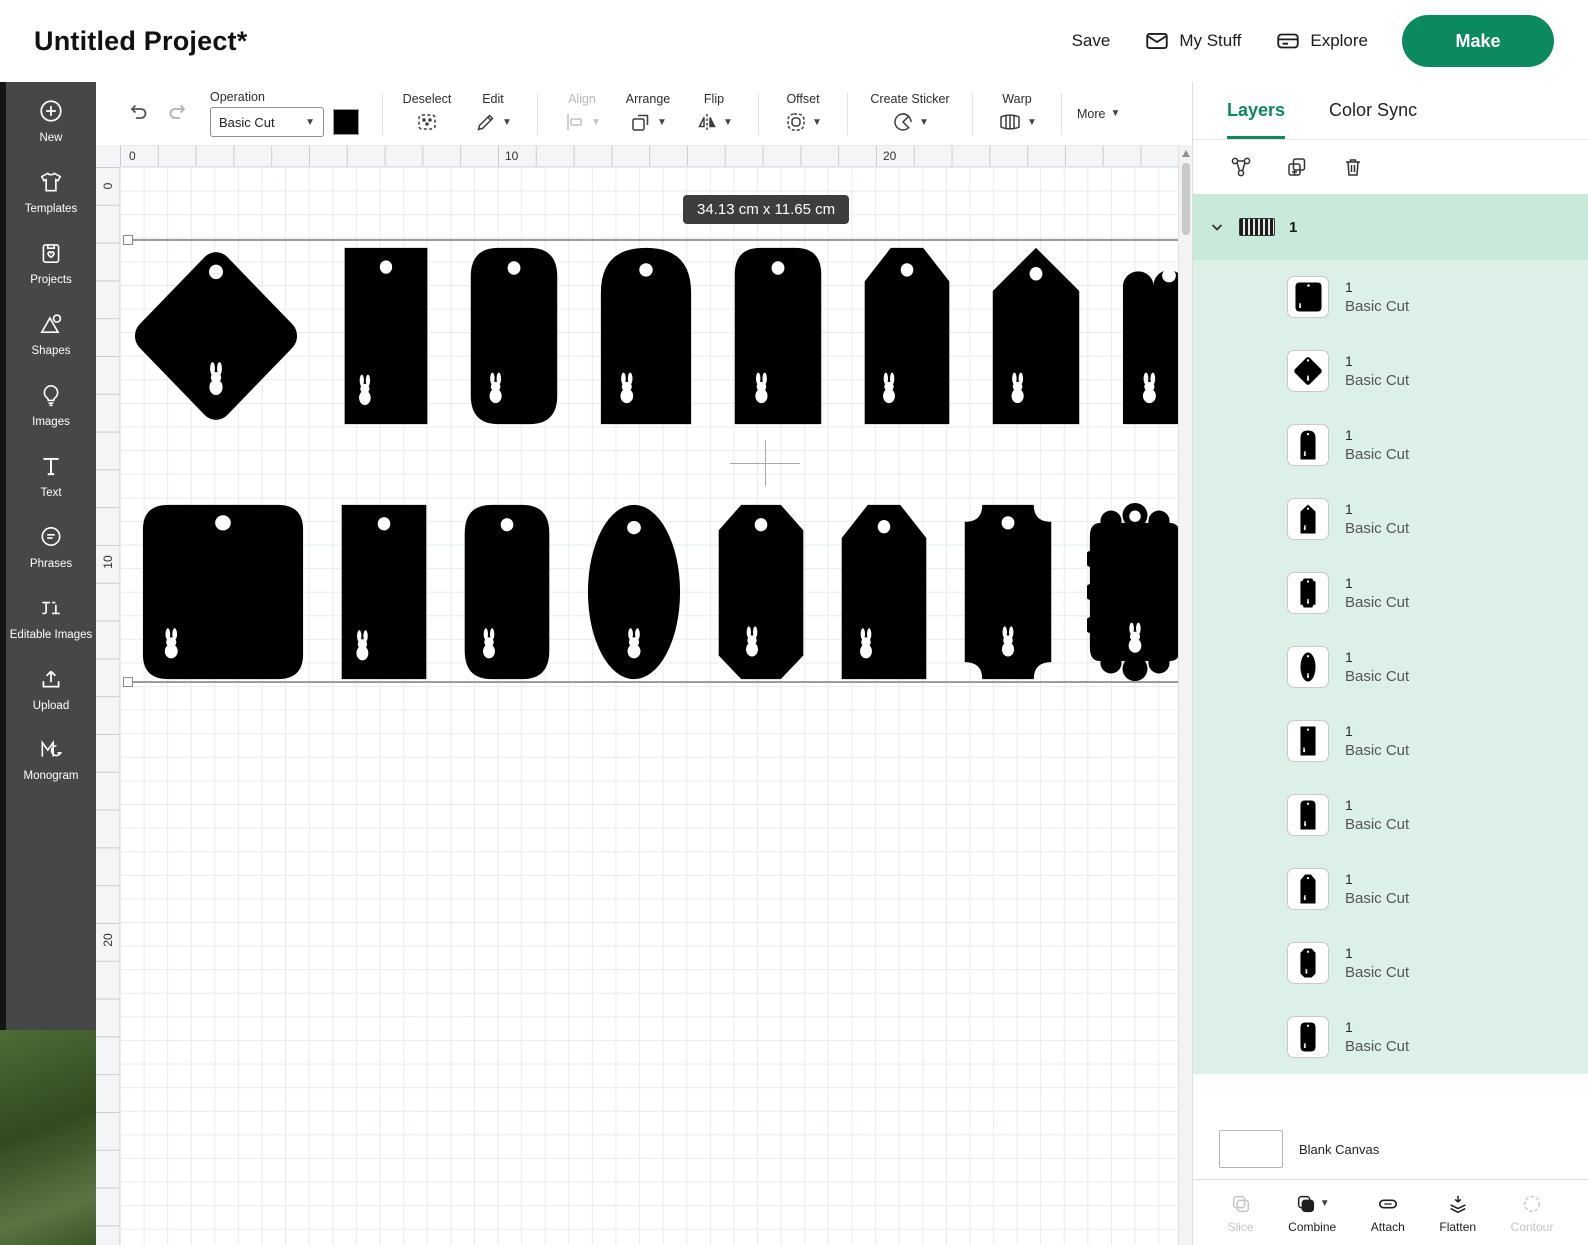  I want to click on delete-button, so click(1353, 167).